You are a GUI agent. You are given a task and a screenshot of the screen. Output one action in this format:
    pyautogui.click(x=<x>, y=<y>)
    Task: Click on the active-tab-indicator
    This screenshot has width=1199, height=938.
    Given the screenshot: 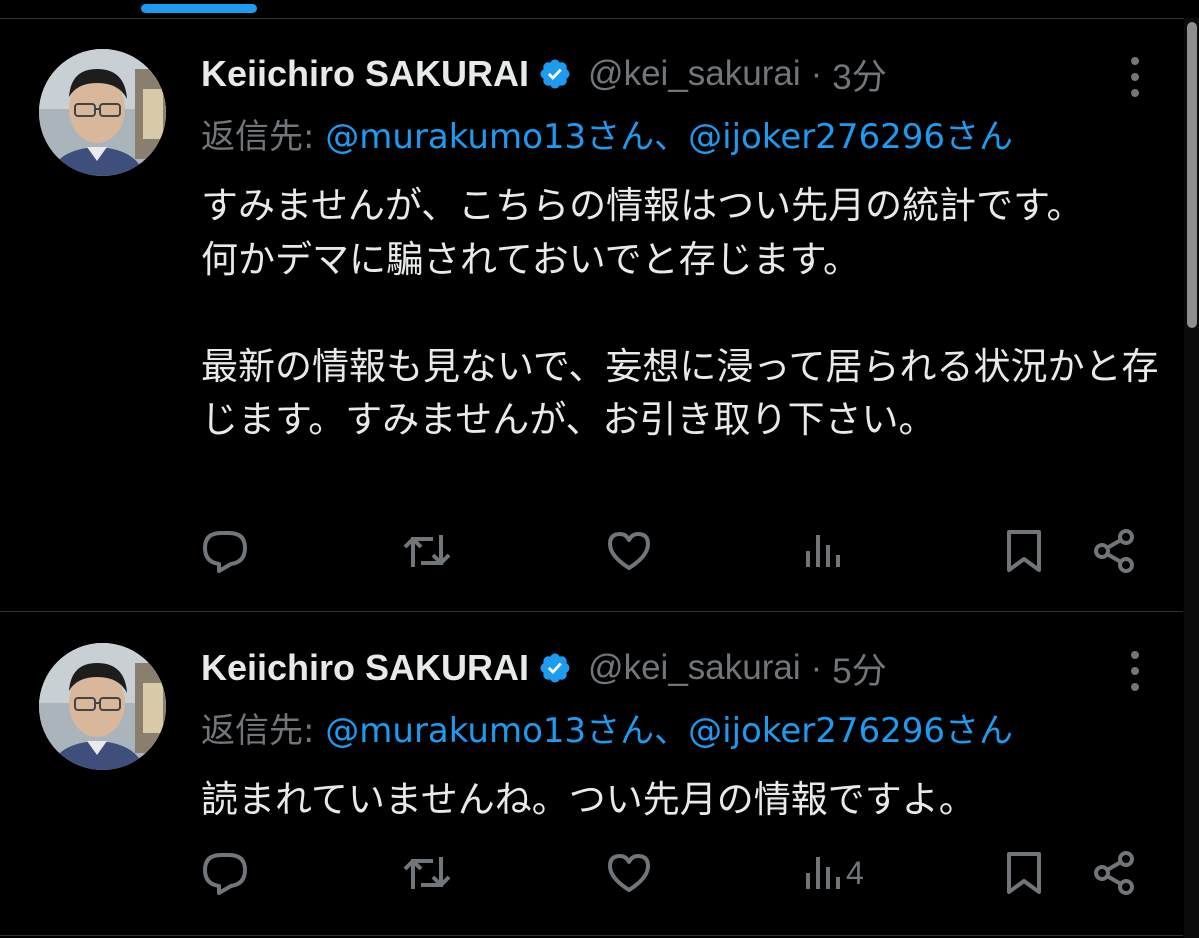 What is the action you would take?
    pyautogui.click(x=199, y=8)
    